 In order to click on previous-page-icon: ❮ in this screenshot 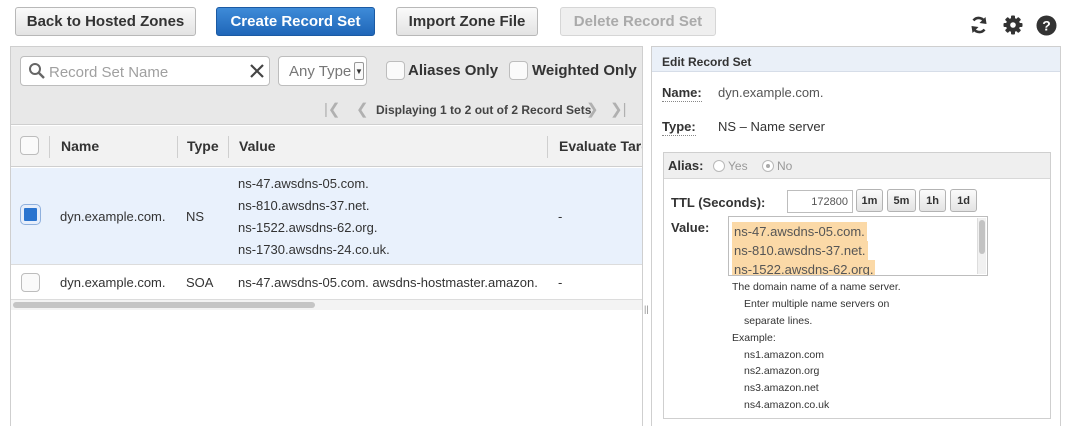, I will do `click(362, 109)`.